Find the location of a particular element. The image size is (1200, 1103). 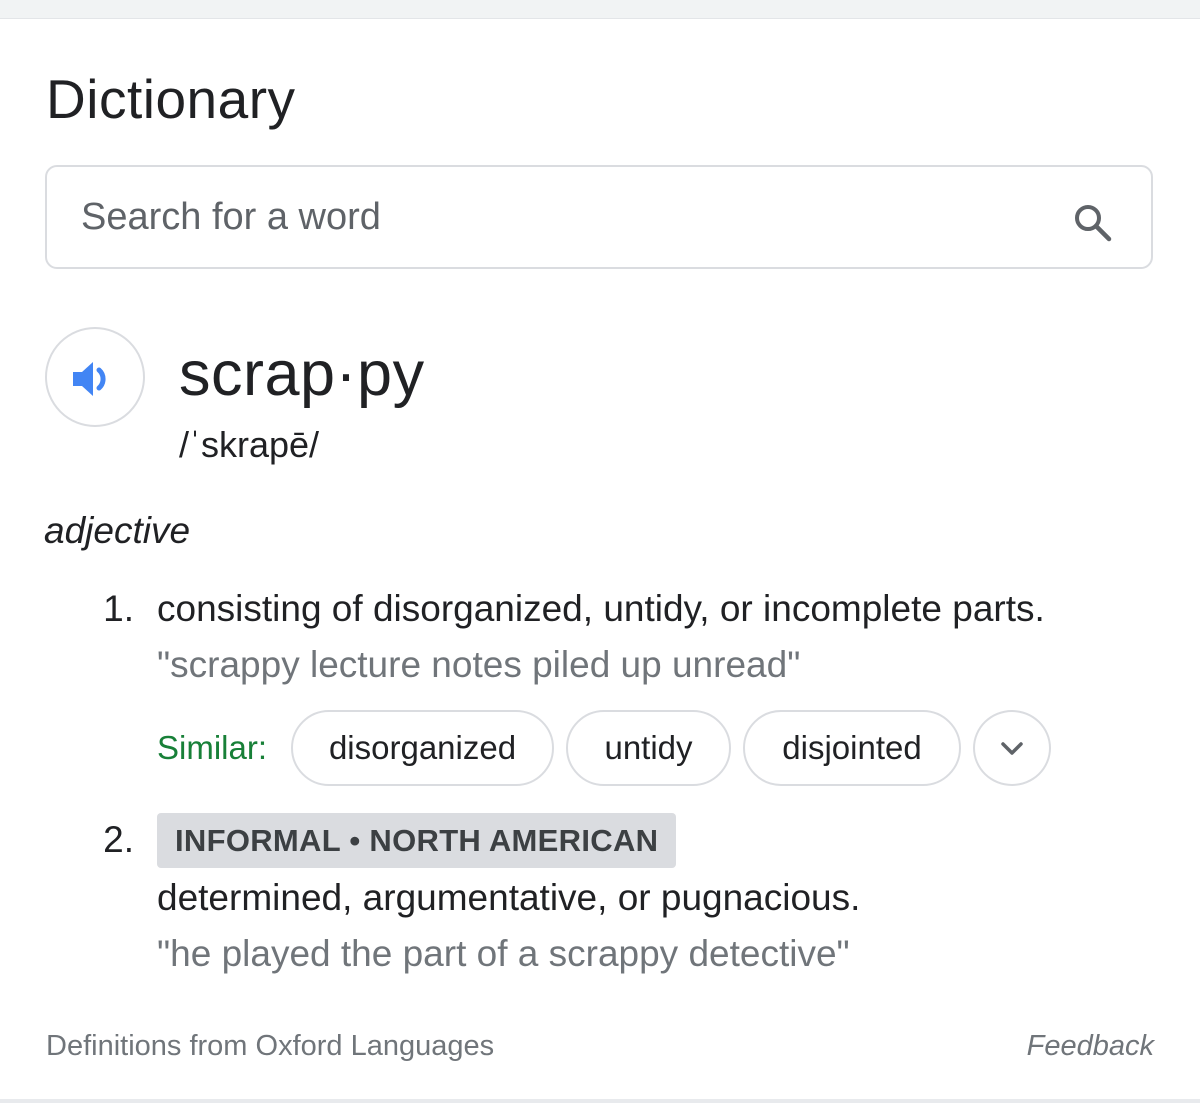

definitions-source: Definitions from Oxford Languages is located at coordinates (270, 1046).